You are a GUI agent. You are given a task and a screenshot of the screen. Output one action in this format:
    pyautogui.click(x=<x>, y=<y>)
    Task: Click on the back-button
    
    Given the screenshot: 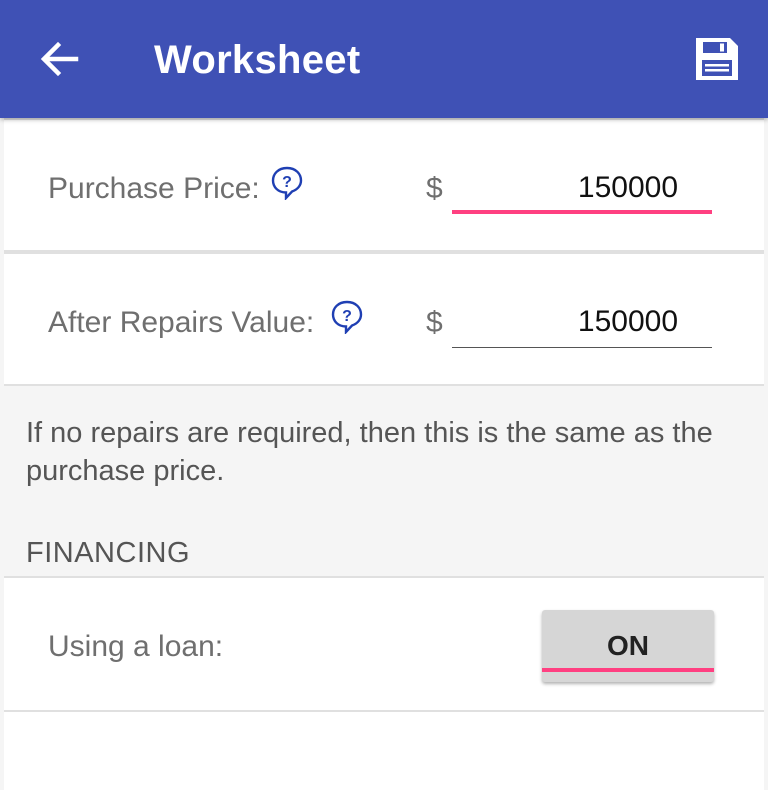 What is the action you would take?
    pyautogui.click(x=60, y=59)
    